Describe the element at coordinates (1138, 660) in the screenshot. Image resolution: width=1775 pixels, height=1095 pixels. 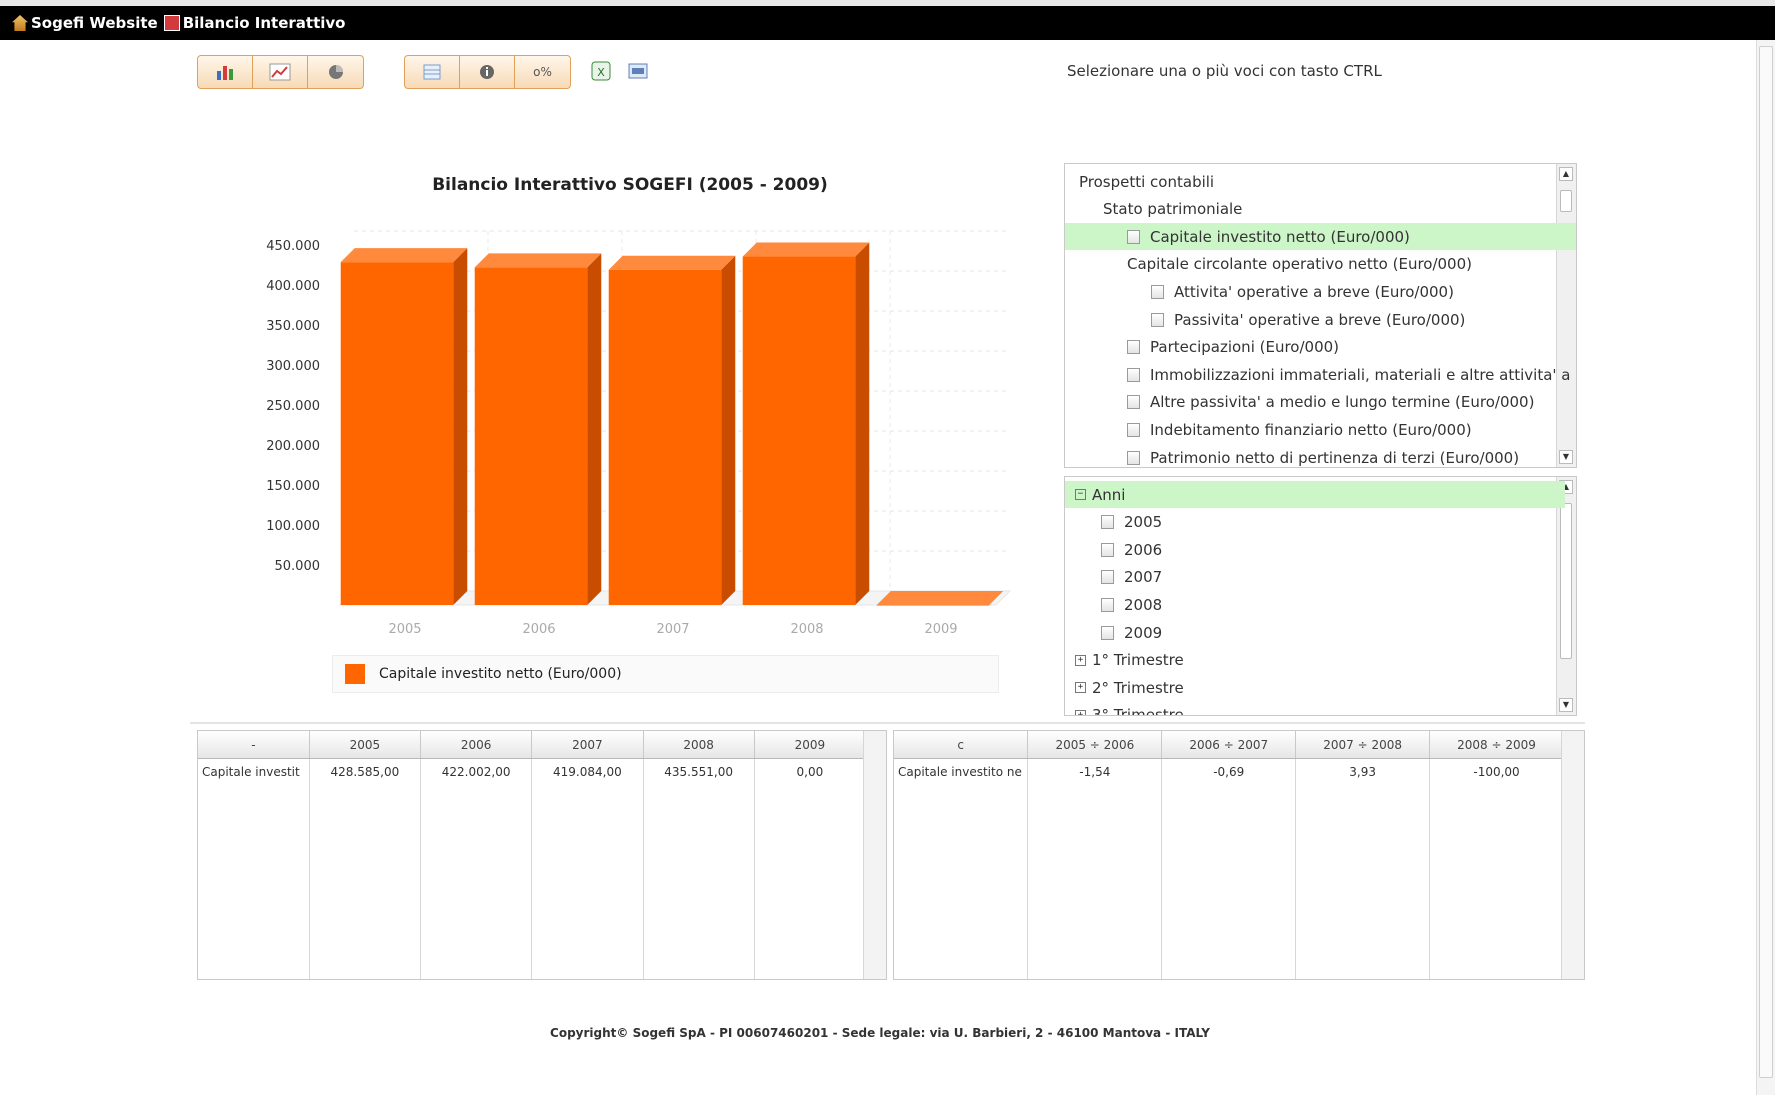
I see `tree-item-label: 1° Trimestre` at that location.